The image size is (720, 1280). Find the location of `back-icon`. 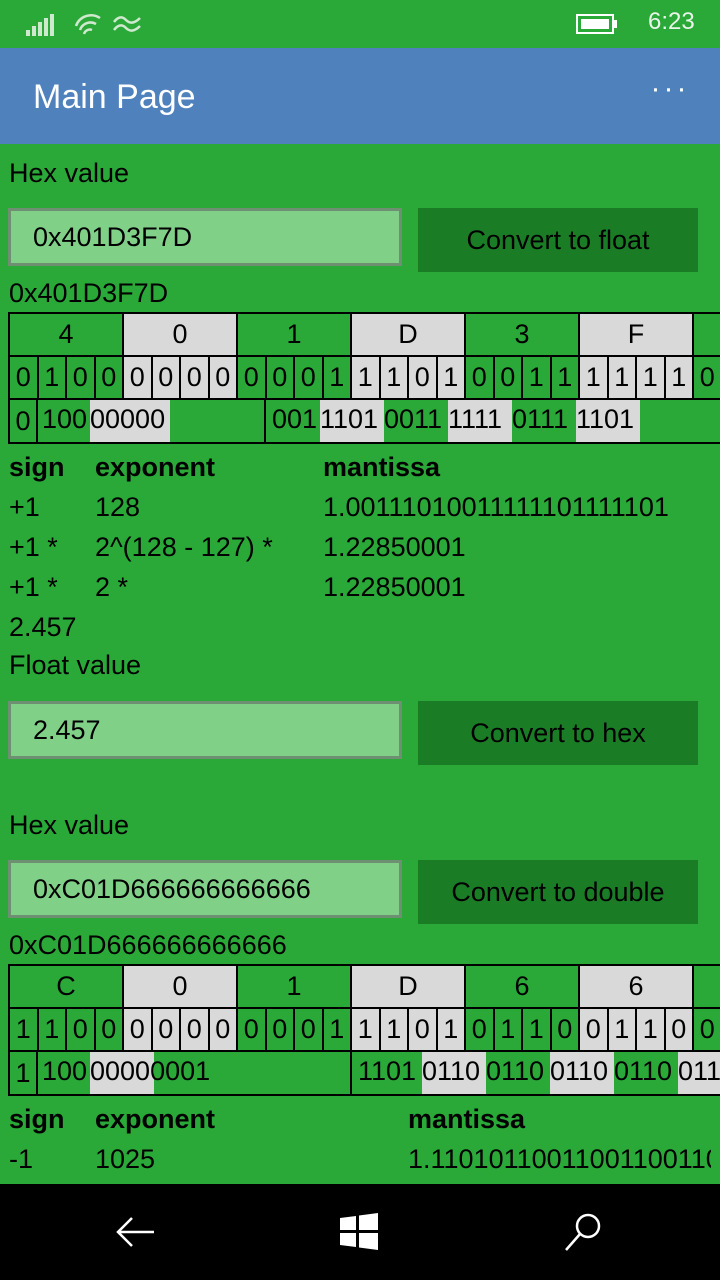

back-icon is located at coordinates (136, 1232).